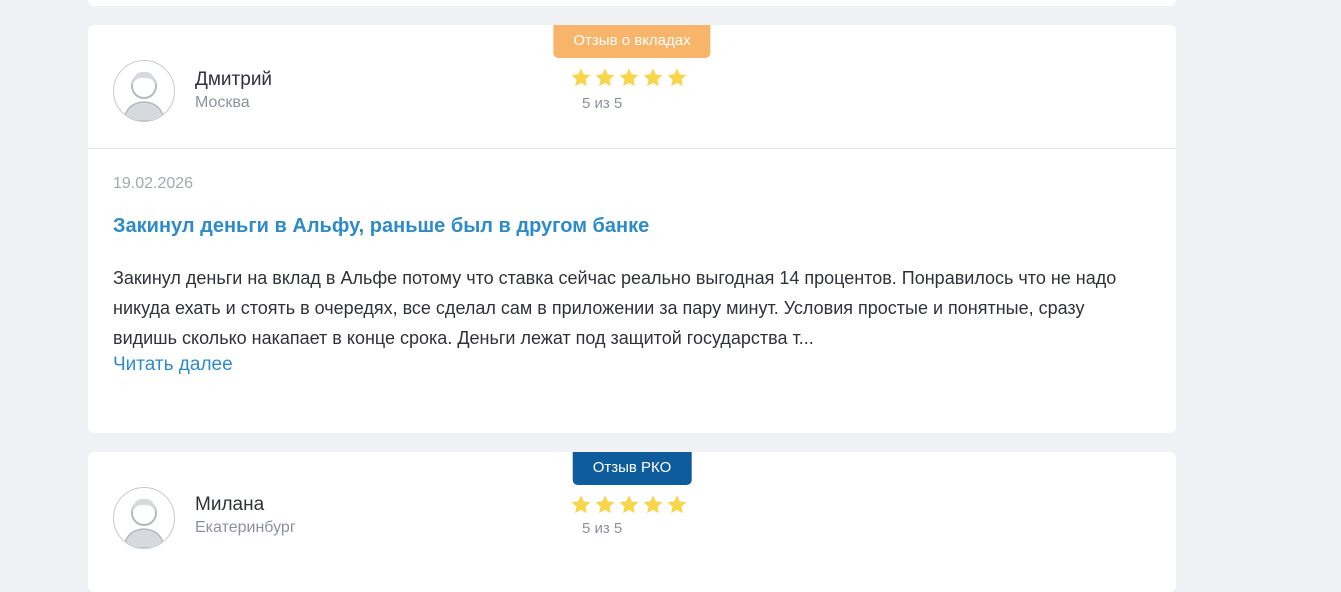 This screenshot has width=1341, height=592. What do you see at coordinates (632, 3) in the screenshot?
I see `previous-review-card` at bounding box center [632, 3].